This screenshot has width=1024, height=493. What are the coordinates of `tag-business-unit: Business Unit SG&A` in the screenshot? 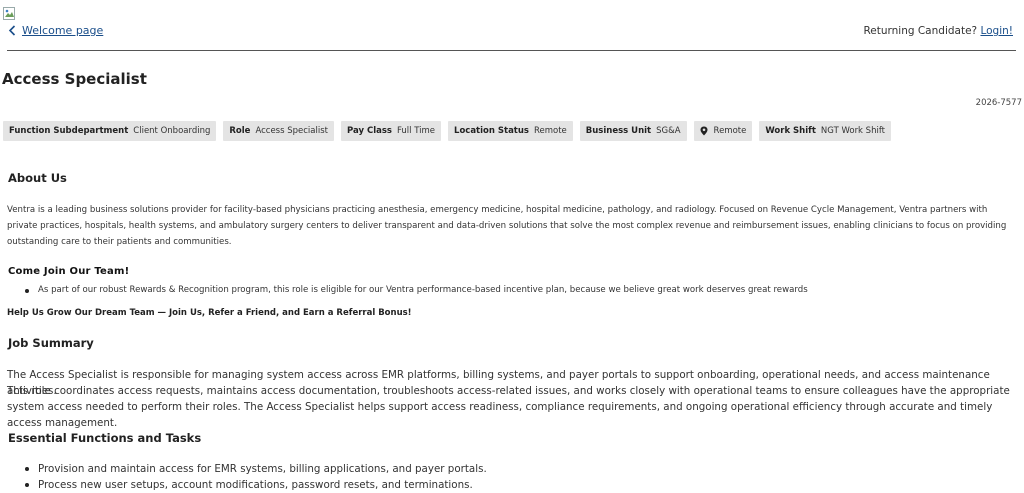 It's located at (633, 131).